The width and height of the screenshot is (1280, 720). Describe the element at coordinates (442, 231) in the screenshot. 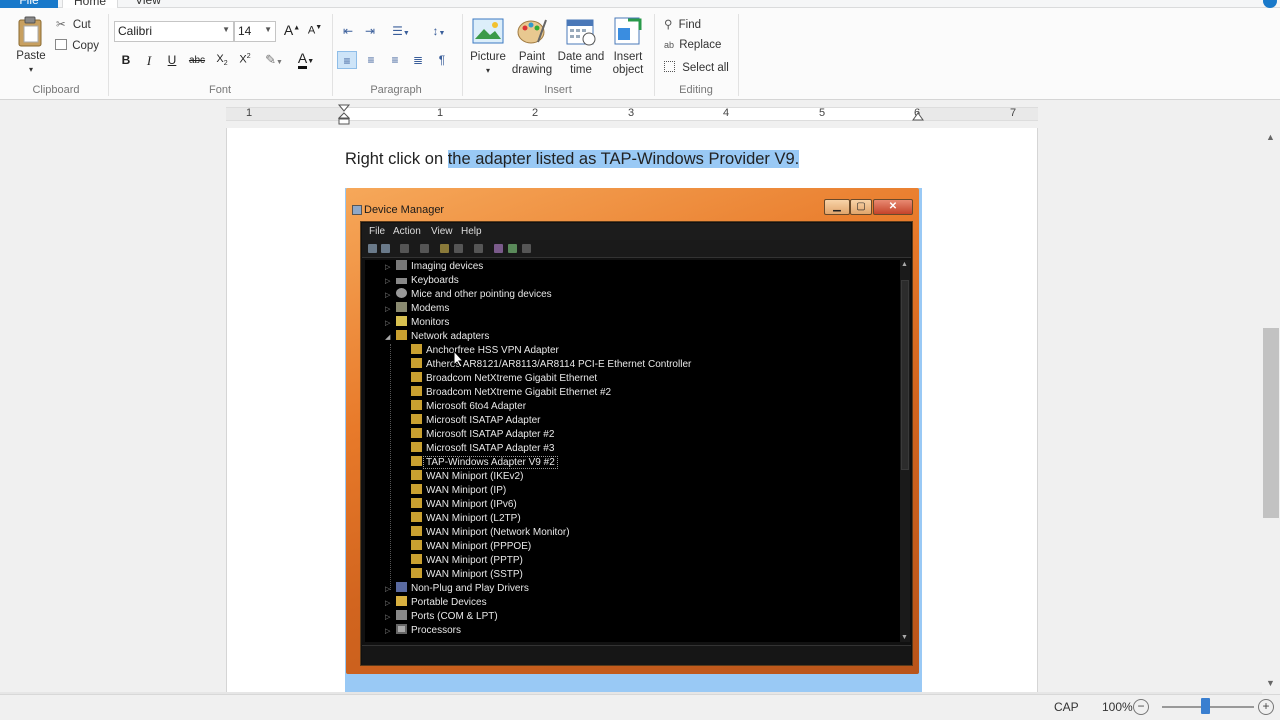

I see `menu-view: View` at that location.